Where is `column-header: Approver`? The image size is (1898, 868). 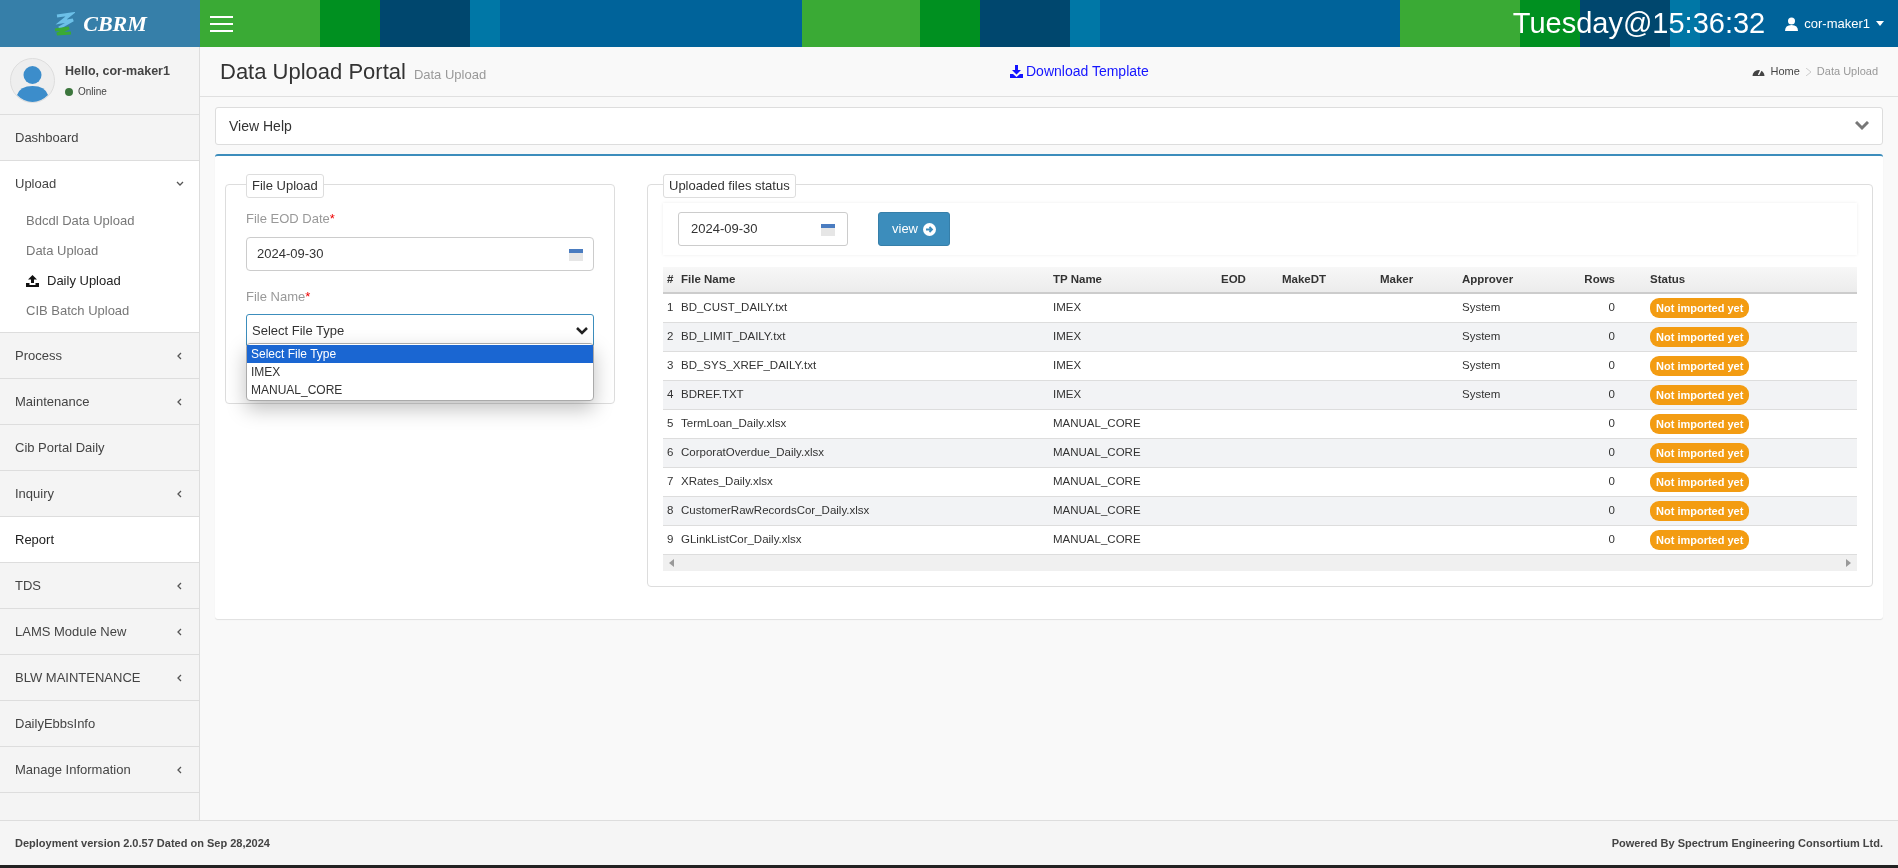
column-header: Approver is located at coordinates (1488, 278).